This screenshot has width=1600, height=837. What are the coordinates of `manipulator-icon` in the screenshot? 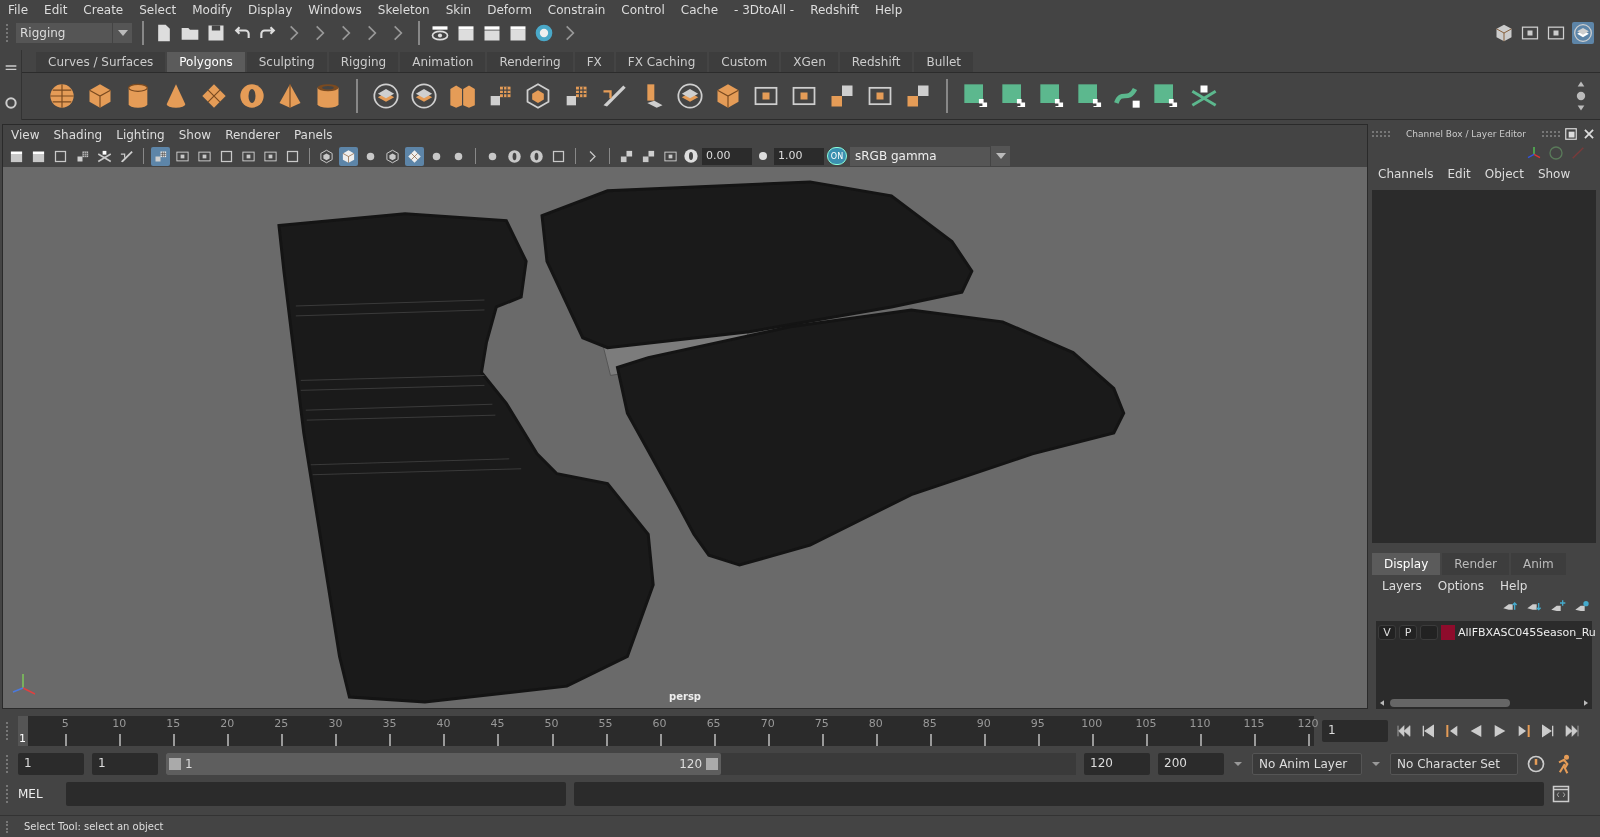 It's located at (1534, 153).